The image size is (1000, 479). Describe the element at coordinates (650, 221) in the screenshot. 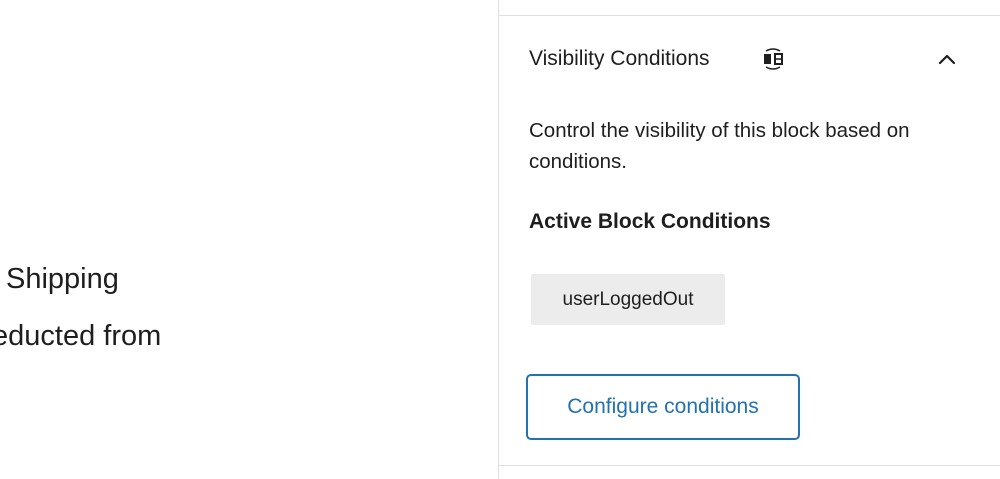

I see `active-conditions-heading: Active Block Conditions` at that location.